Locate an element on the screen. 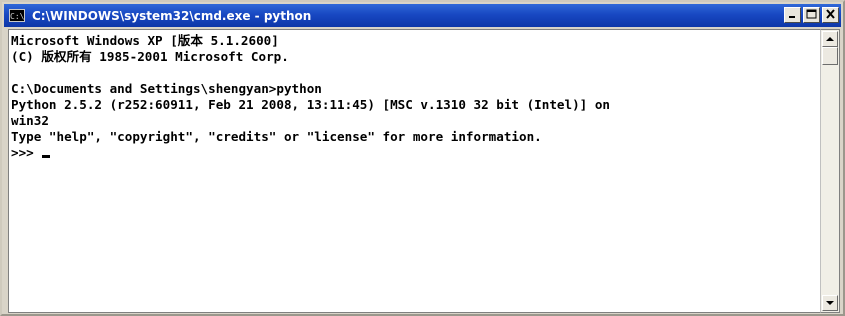 This screenshot has width=845, height=316. scroll-up-button is located at coordinates (830, 39).